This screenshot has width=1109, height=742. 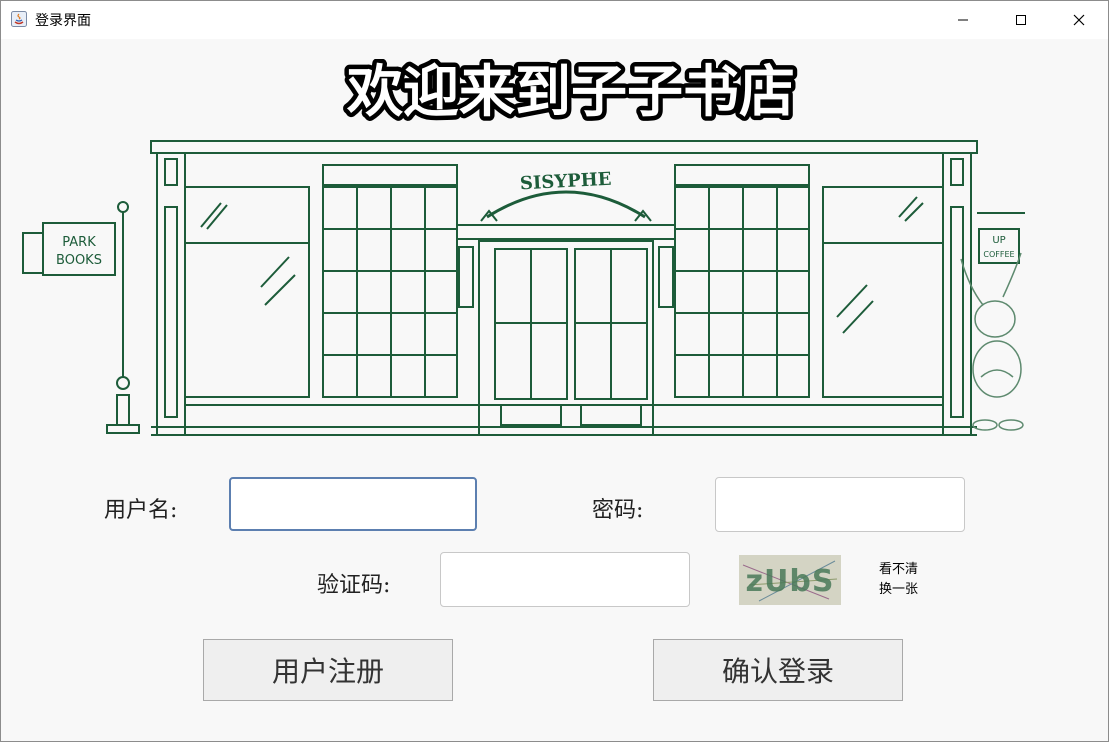 I want to click on cafe-sign-coffee: COFFEE, so click(x=998, y=254).